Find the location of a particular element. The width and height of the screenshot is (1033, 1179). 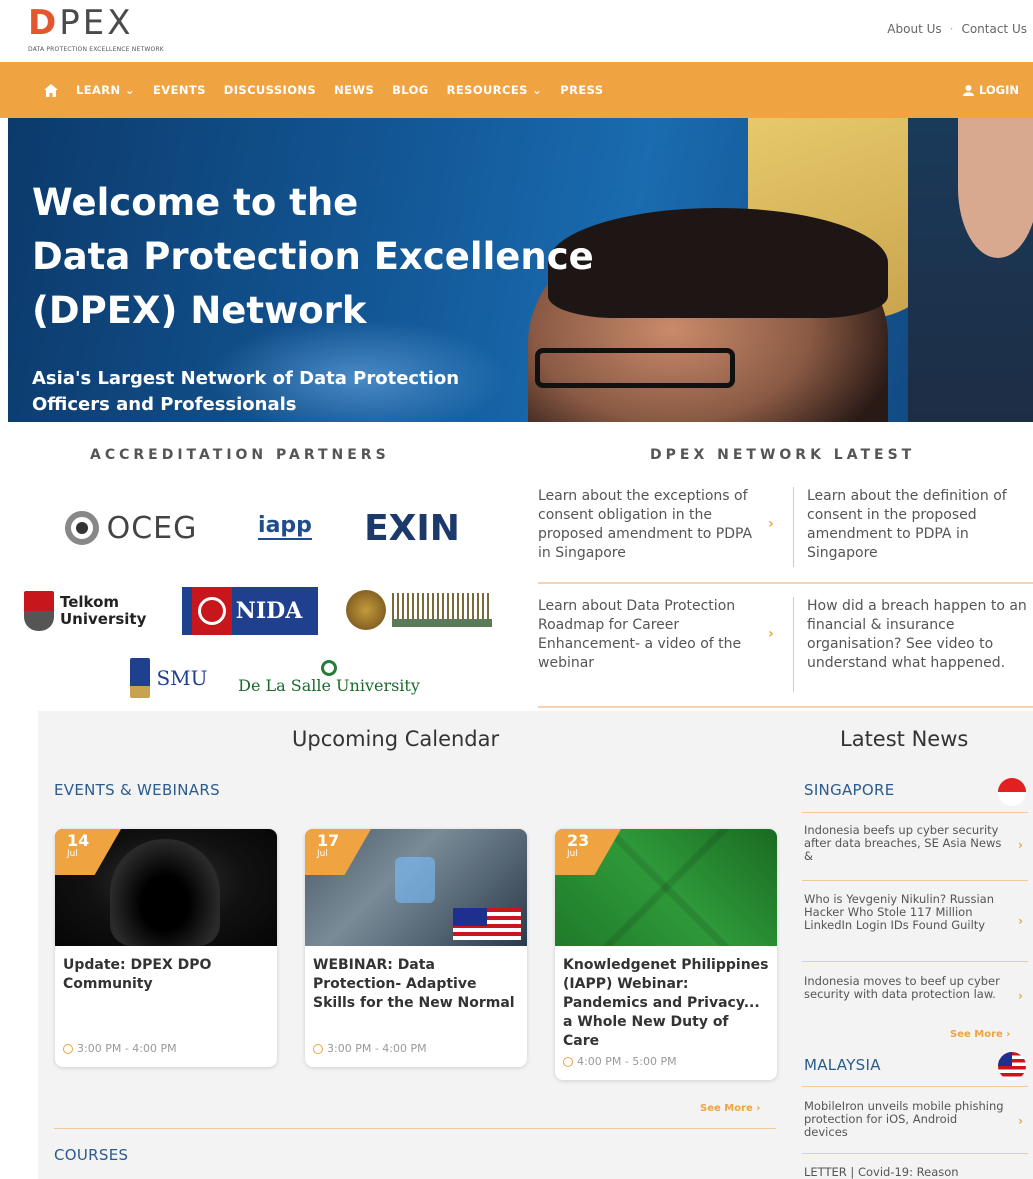

logo-wordmark: DPEX is located at coordinates (81, 23).